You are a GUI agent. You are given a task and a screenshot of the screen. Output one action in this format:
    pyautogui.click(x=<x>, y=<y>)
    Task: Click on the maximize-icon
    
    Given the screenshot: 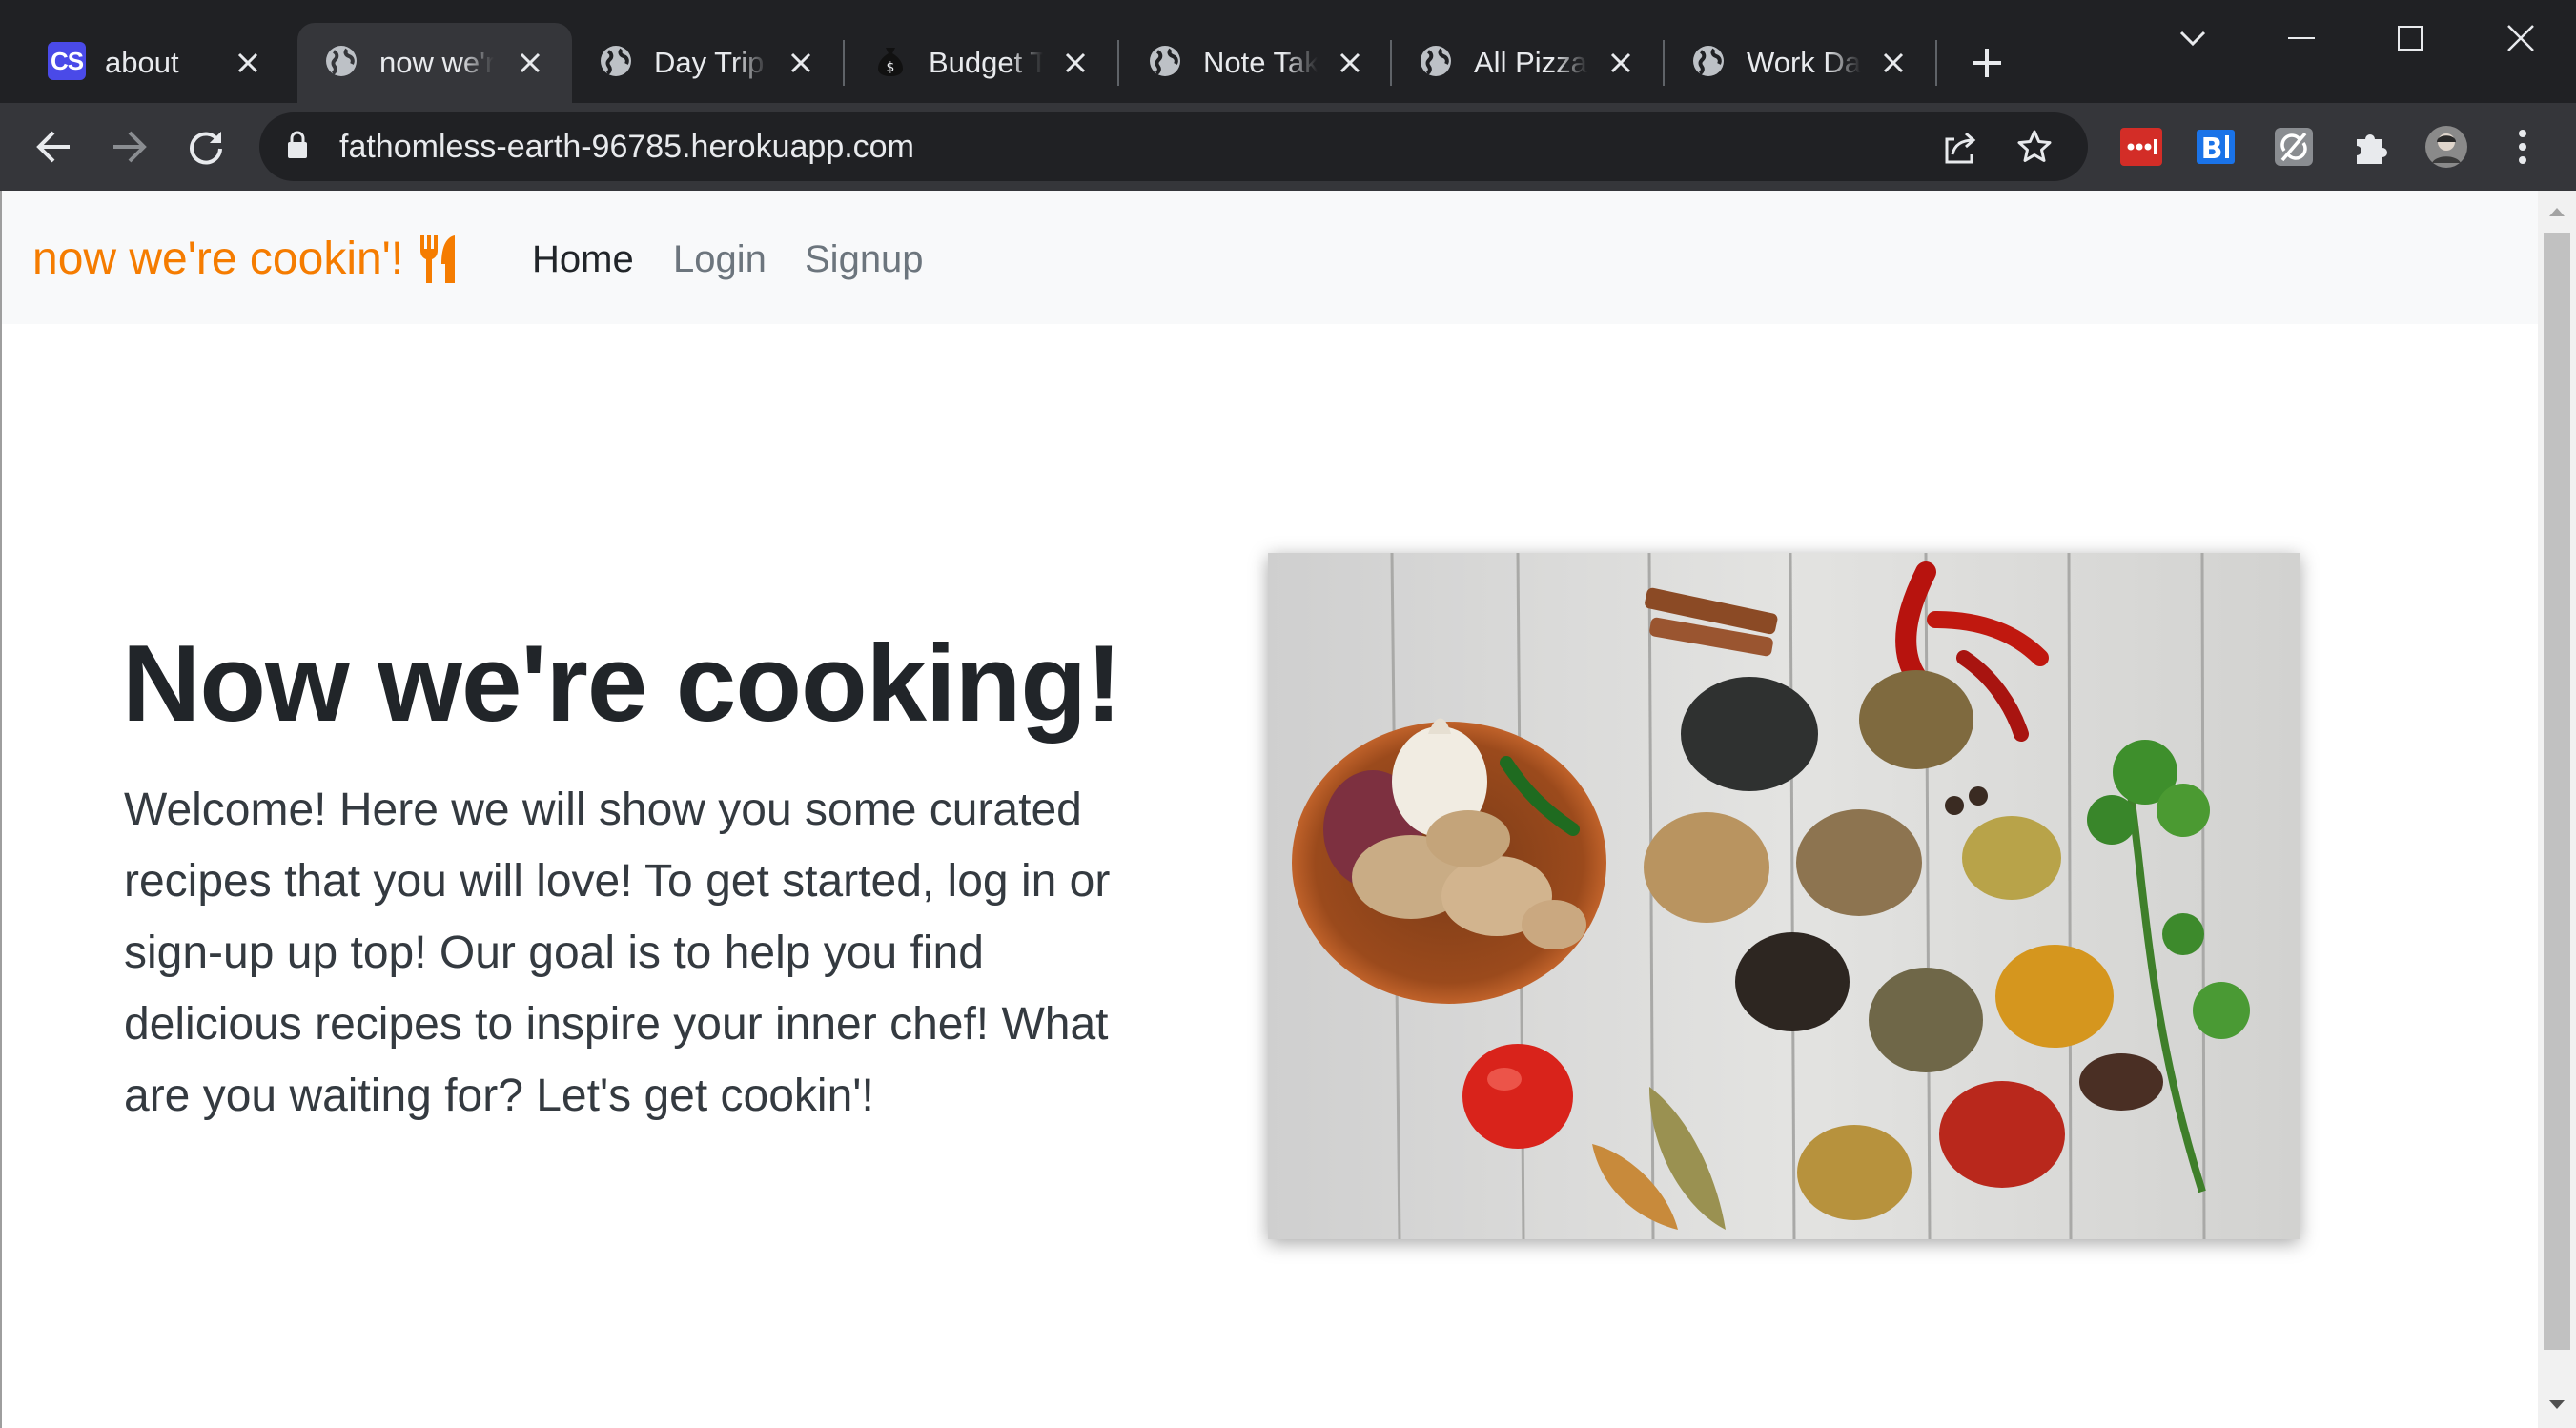 What is the action you would take?
    pyautogui.click(x=2410, y=38)
    